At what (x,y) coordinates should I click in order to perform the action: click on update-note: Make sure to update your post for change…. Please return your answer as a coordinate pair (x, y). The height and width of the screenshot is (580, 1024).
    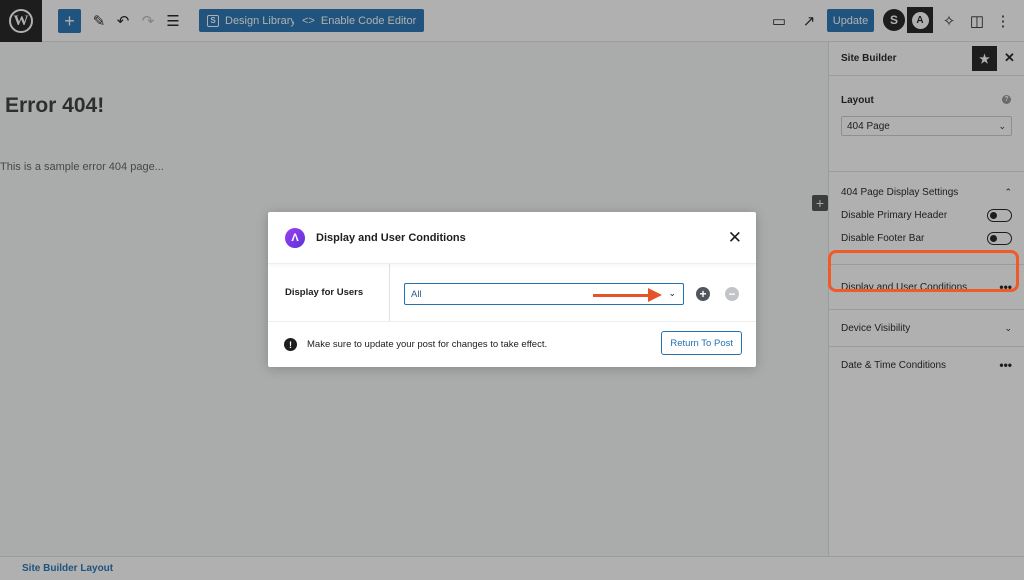
    Looking at the image, I should click on (427, 344).